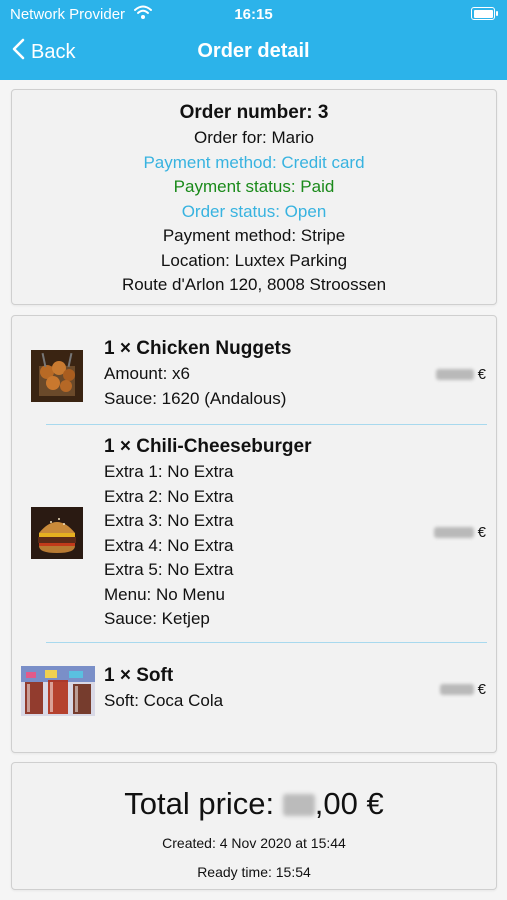  I want to click on chicken-nuggets-image, so click(57, 376).